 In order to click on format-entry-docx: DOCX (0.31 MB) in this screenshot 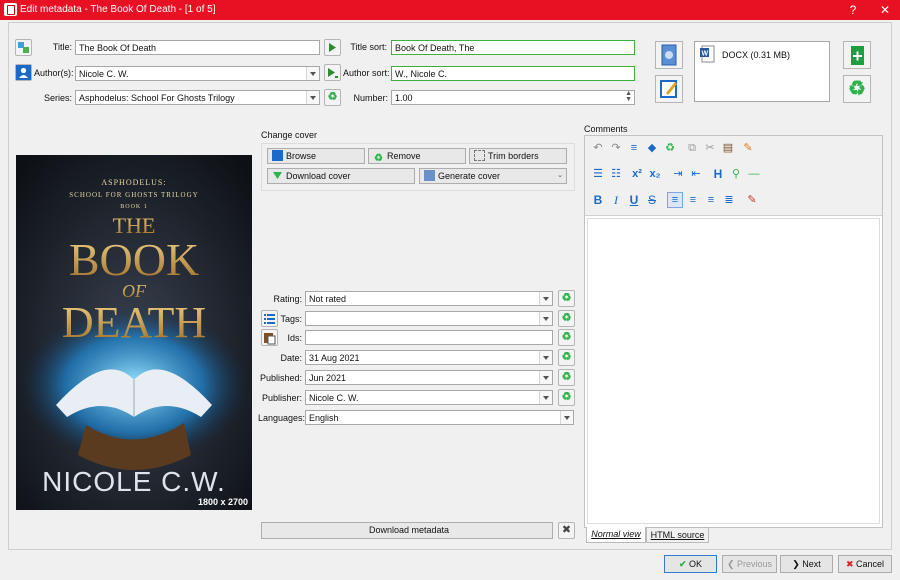, I will do `click(756, 55)`.